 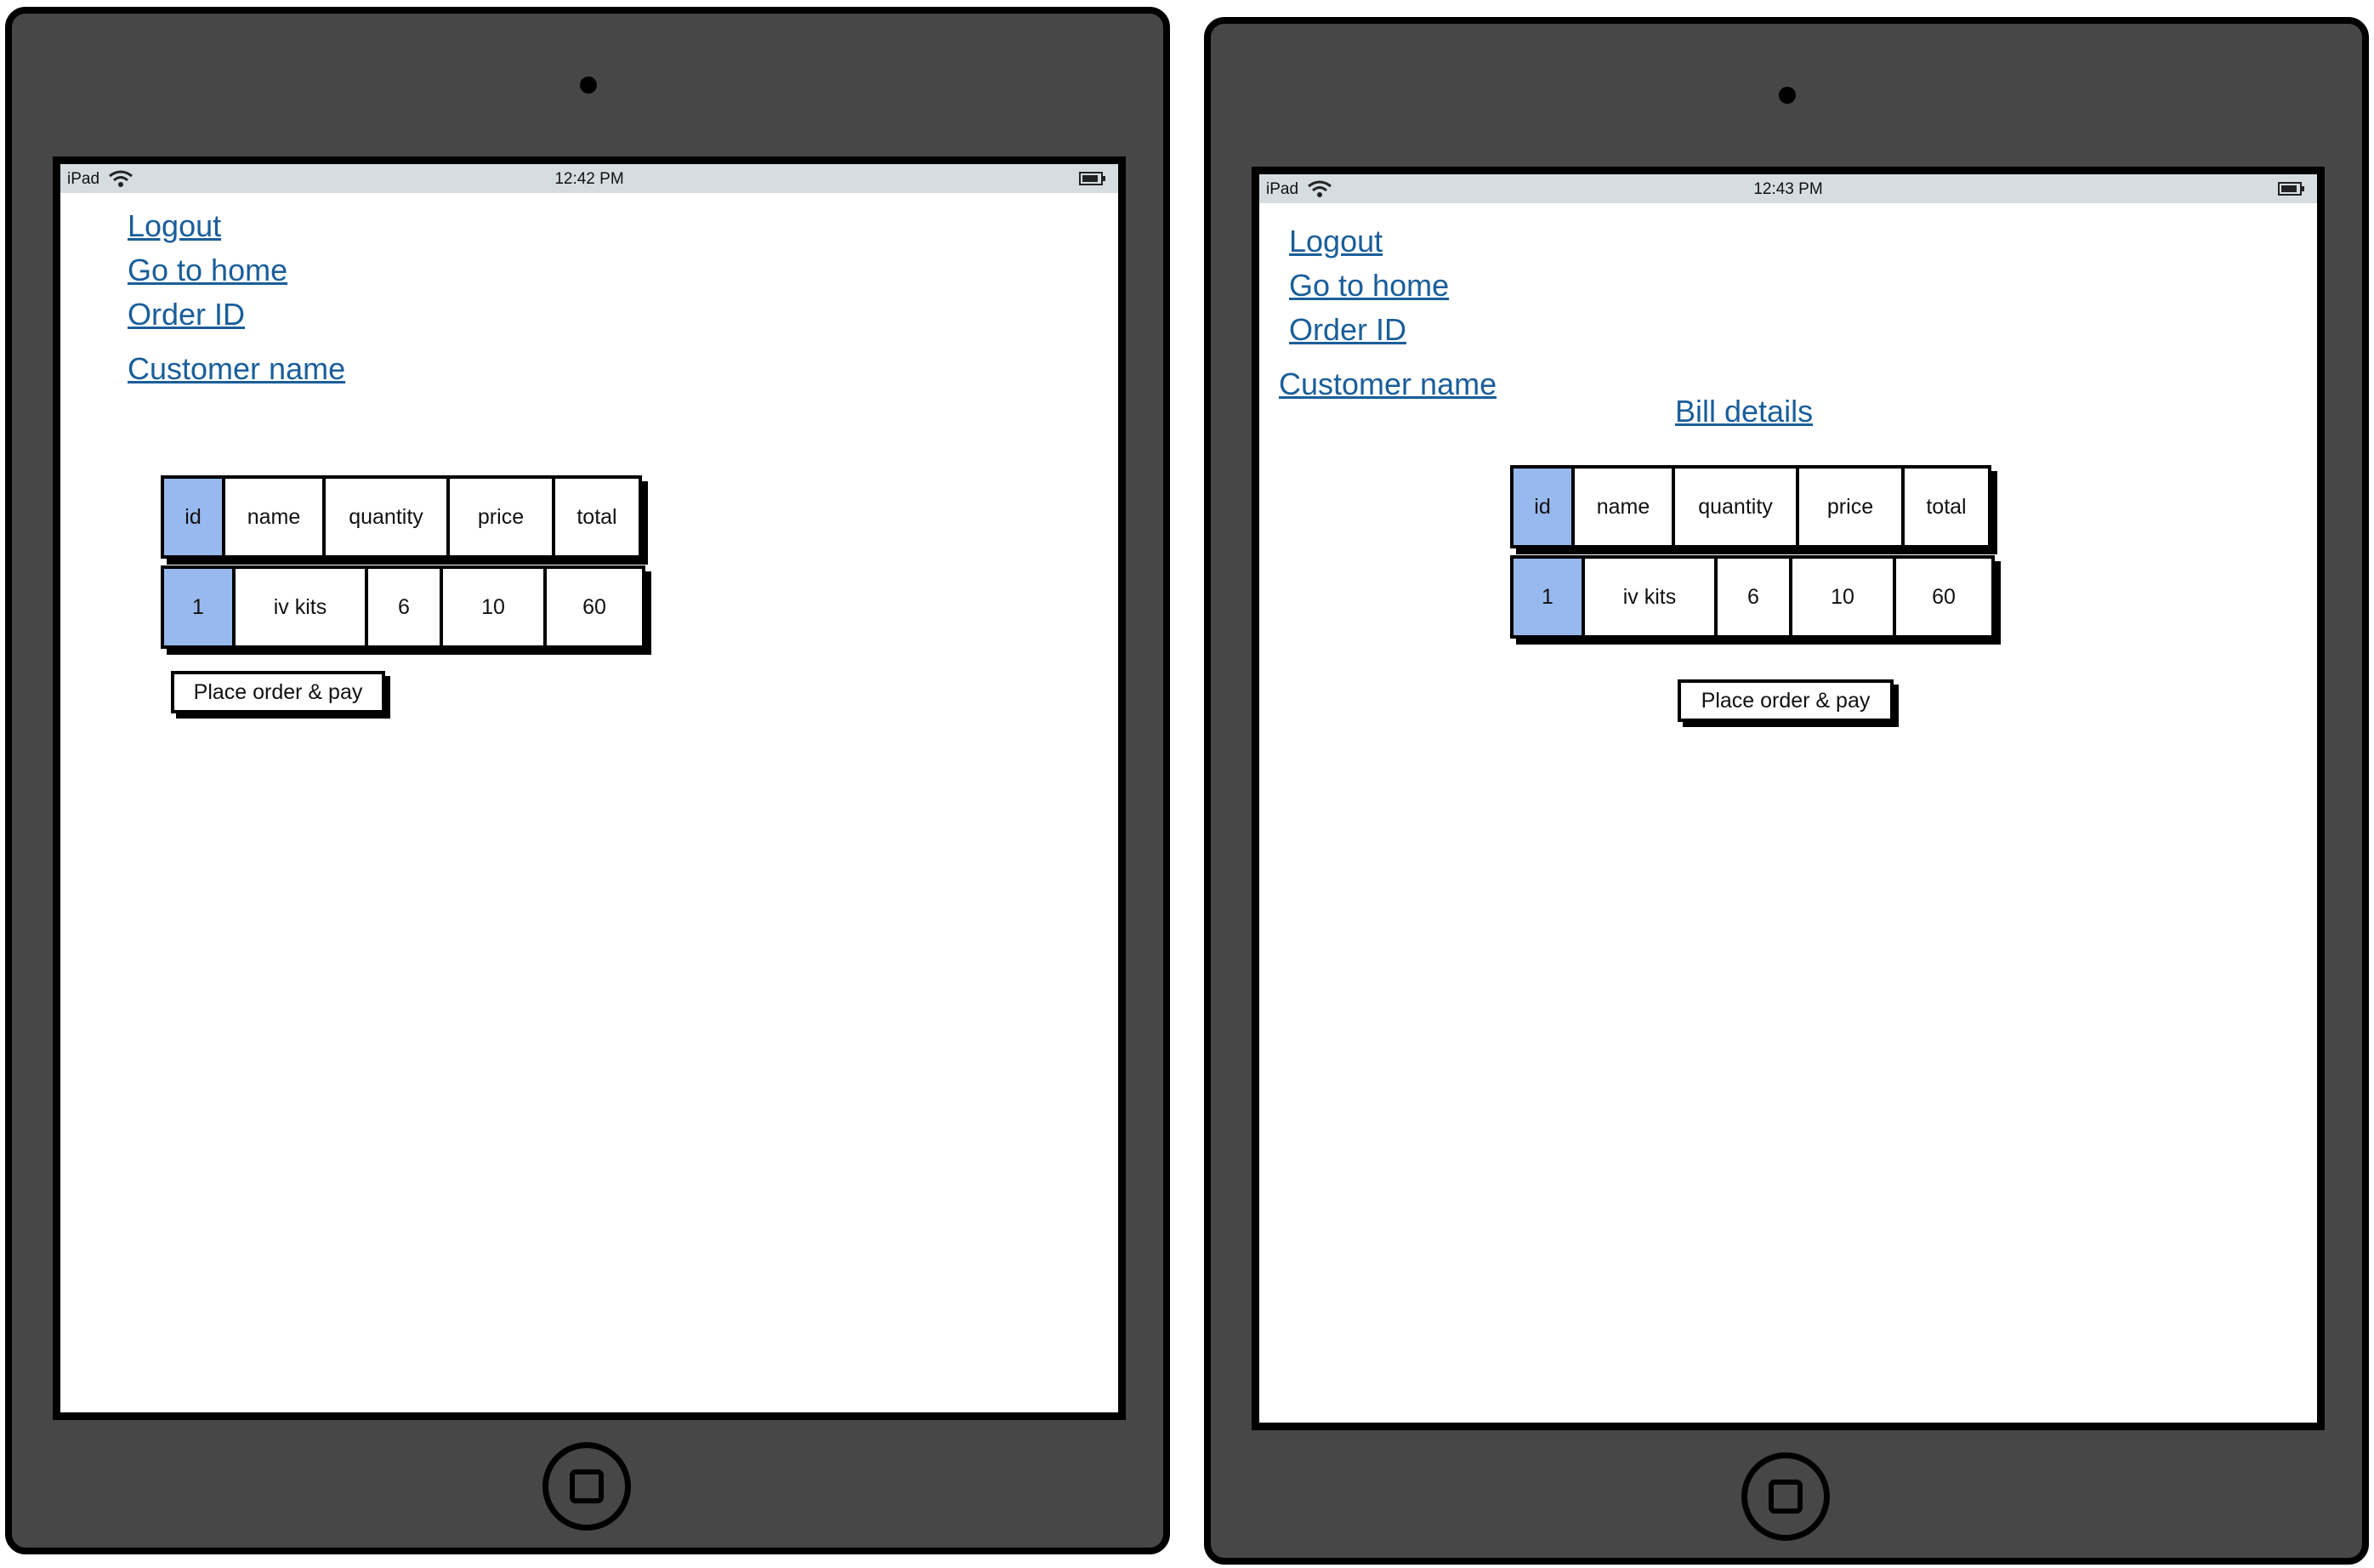 I want to click on bill-details-link: Bill details, so click(x=1744, y=411).